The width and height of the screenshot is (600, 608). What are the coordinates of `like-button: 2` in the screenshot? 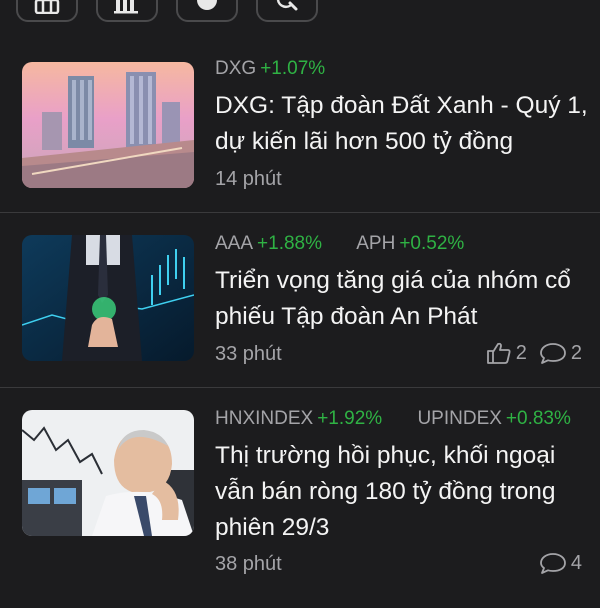 It's located at (506, 353).